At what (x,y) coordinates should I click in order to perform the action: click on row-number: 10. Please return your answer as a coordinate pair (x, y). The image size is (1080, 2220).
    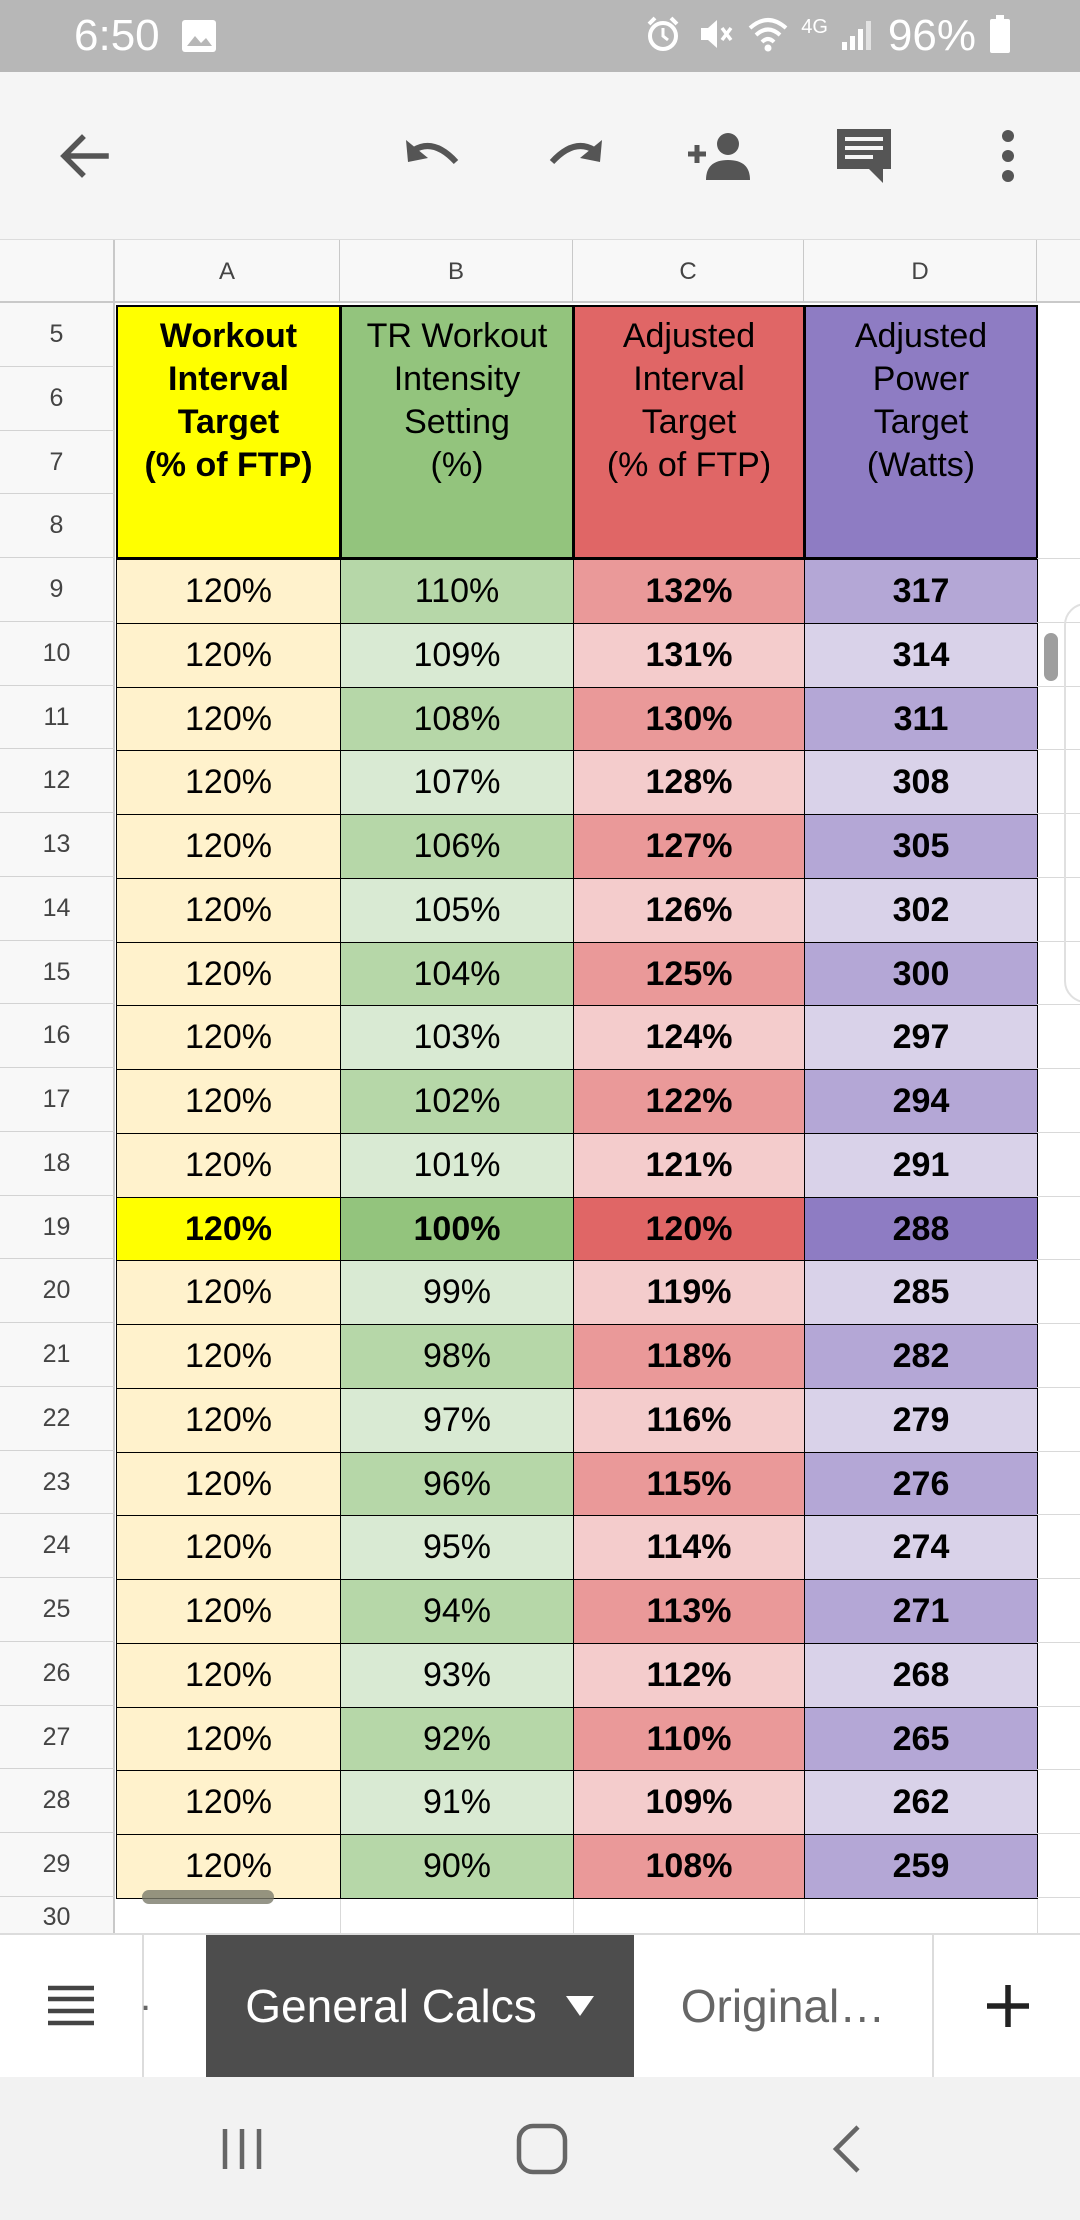
    Looking at the image, I should click on (57, 654).